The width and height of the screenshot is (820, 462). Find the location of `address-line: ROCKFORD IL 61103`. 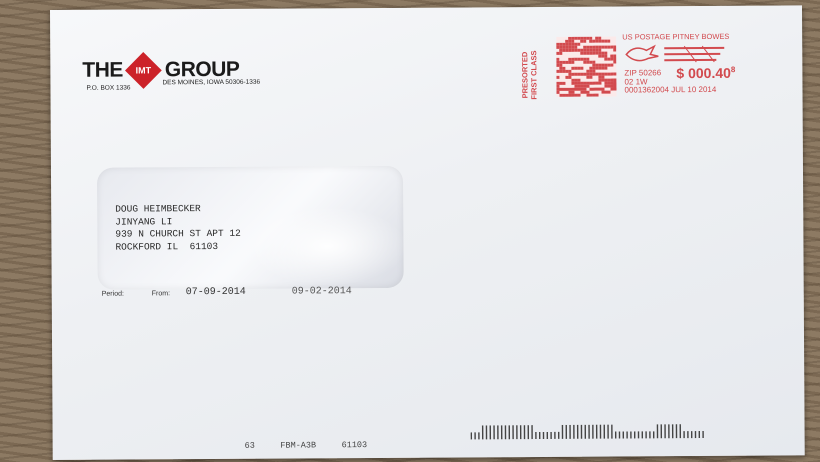

address-line: ROCKFORD IL 61103 is located at coordinates (167, 246).